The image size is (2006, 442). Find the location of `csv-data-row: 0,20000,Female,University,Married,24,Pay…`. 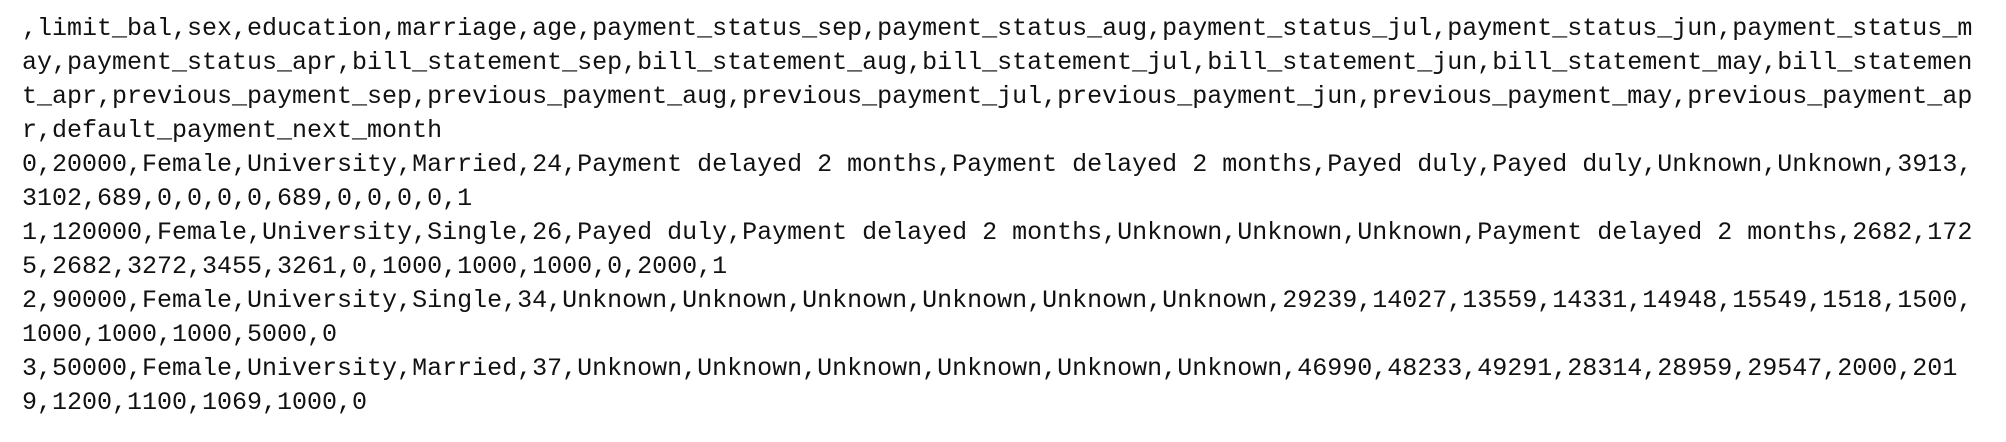

csv-data-row: 0,20000,Female,University,Married,24,Pay… is located at coordinates (997, 181).